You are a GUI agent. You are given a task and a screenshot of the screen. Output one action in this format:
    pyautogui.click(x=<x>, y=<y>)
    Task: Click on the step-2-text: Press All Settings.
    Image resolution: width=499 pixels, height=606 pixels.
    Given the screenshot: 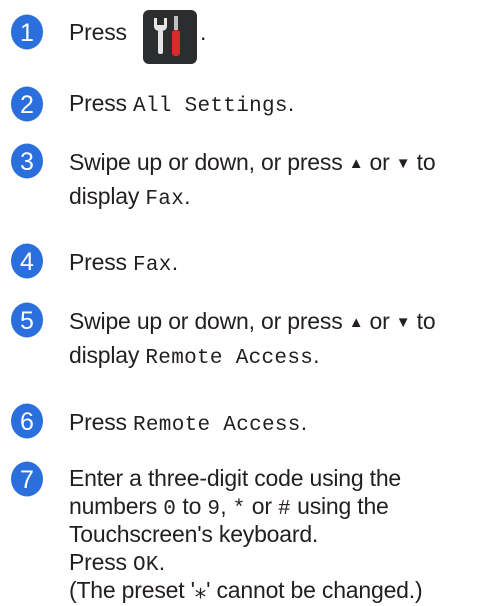 What is the action you would take?
    pyautogui.click(x=181, y=105)
    